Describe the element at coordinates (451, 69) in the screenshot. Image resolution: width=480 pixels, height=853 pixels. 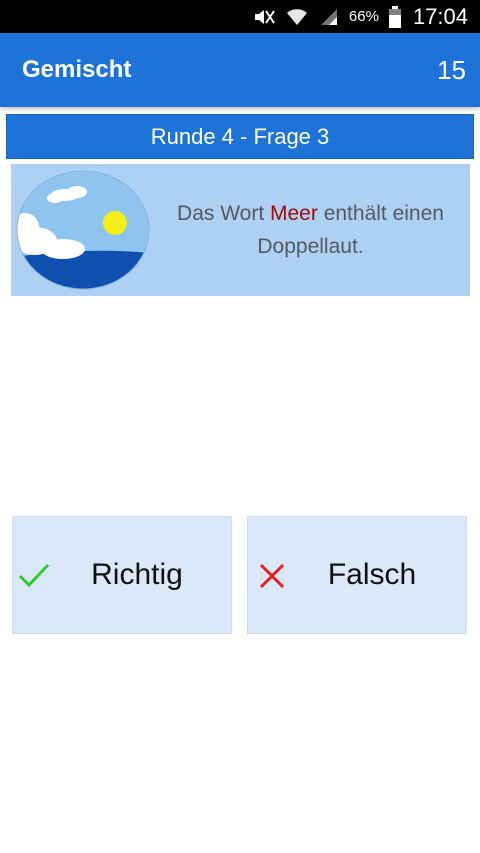
I see `score-counter: 15` at that location.